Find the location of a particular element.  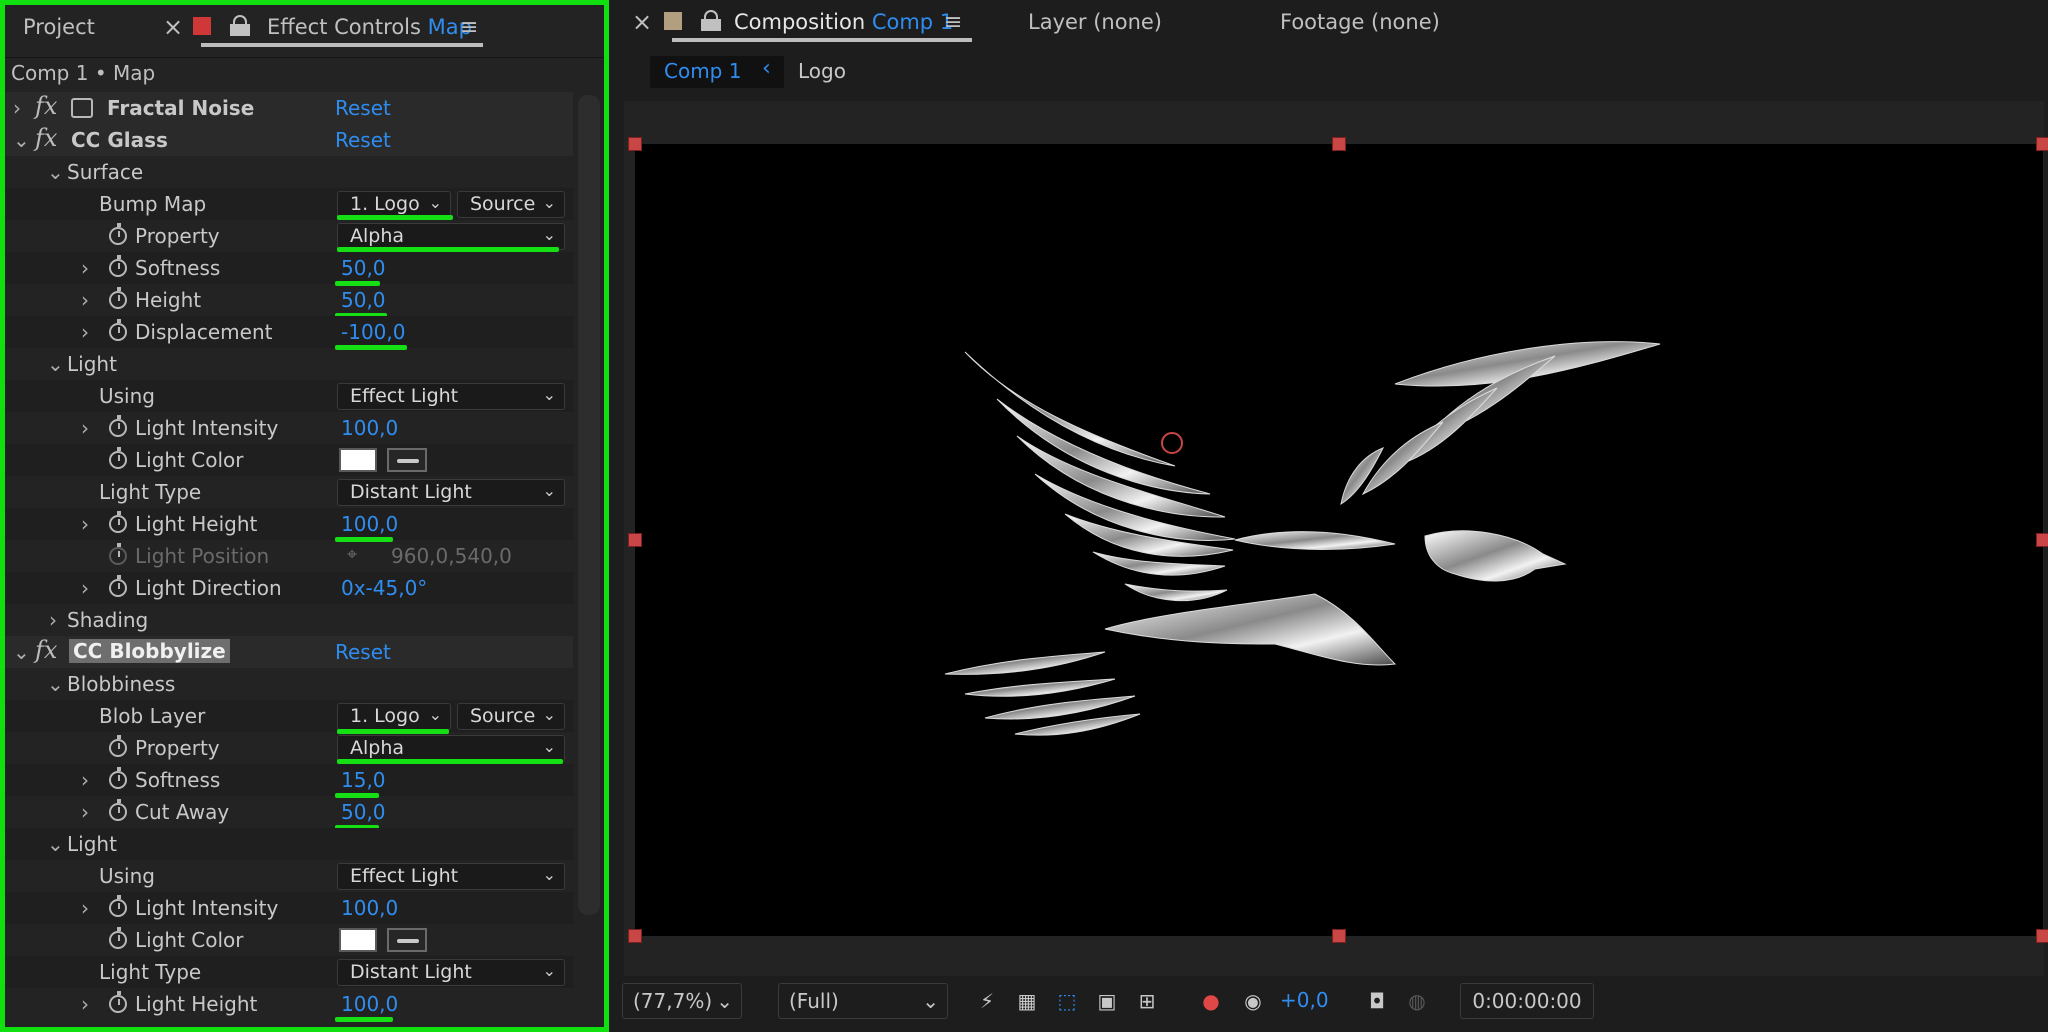

tab-effect-controls: Effect Controls Map is located at coordinates (369, 27).